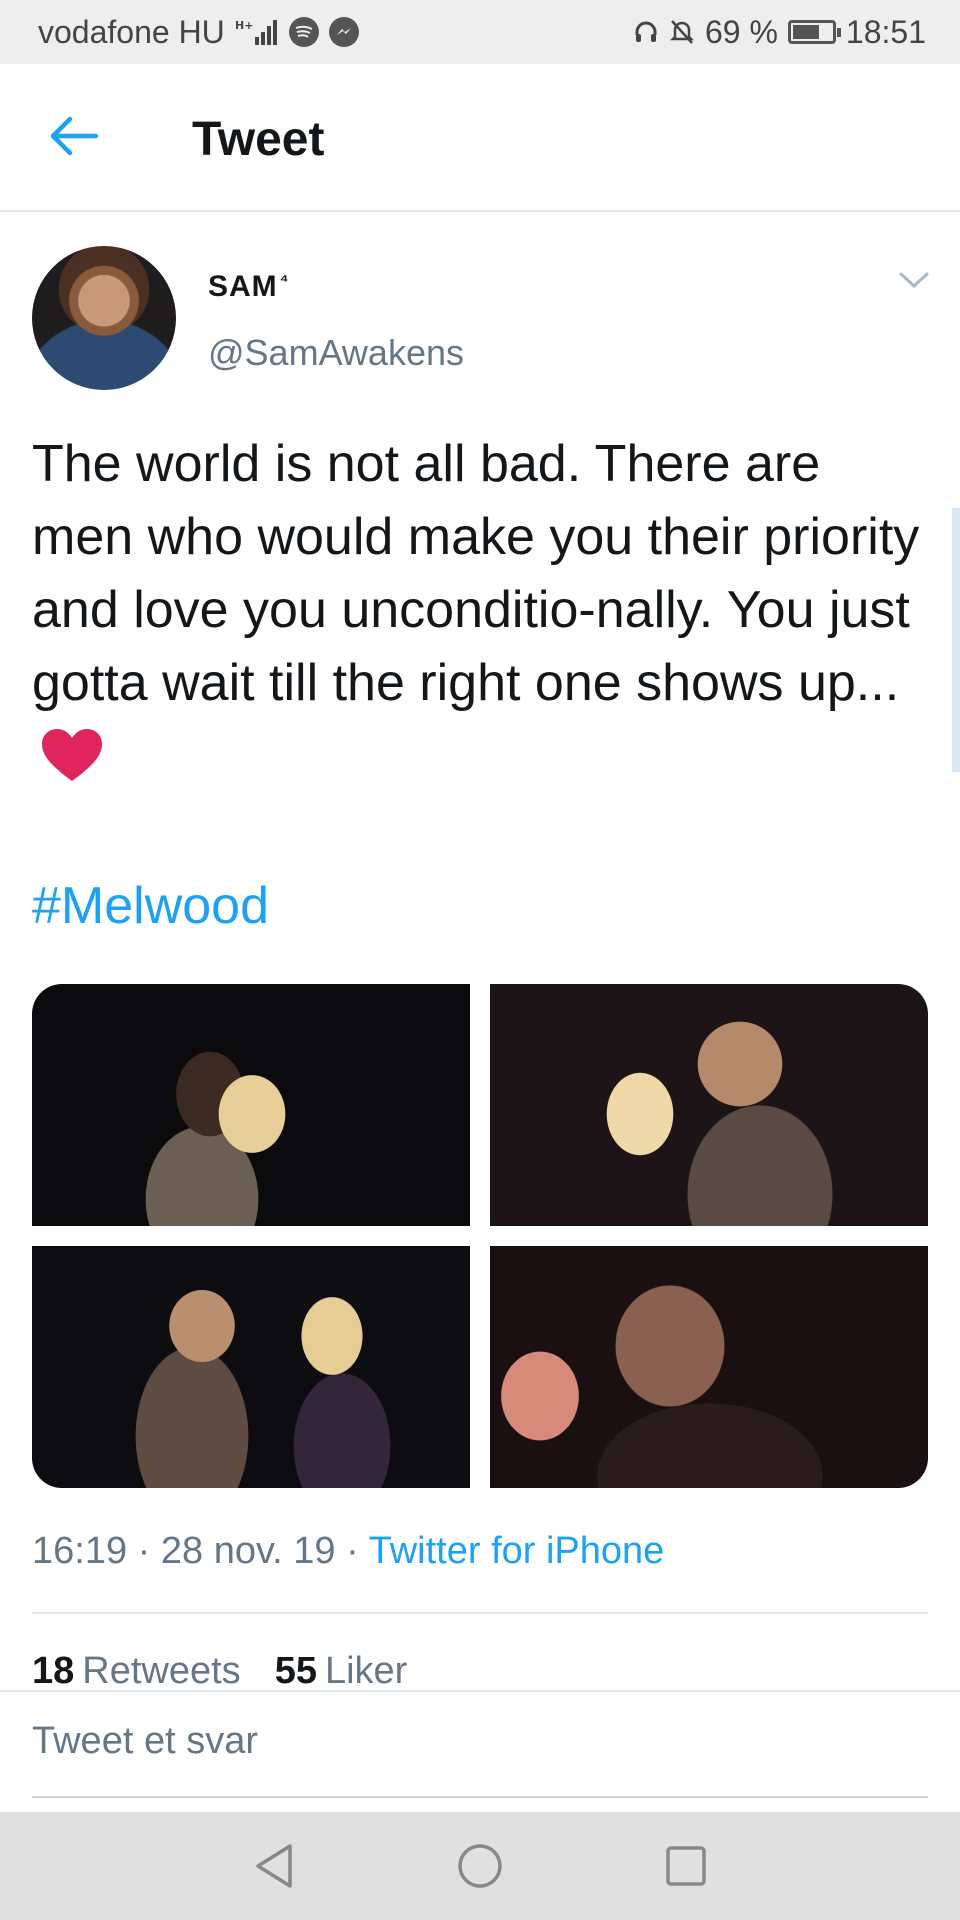 This screenshot has height=1920, width=960. I want to click on messenger-icon, so click(343, 32).